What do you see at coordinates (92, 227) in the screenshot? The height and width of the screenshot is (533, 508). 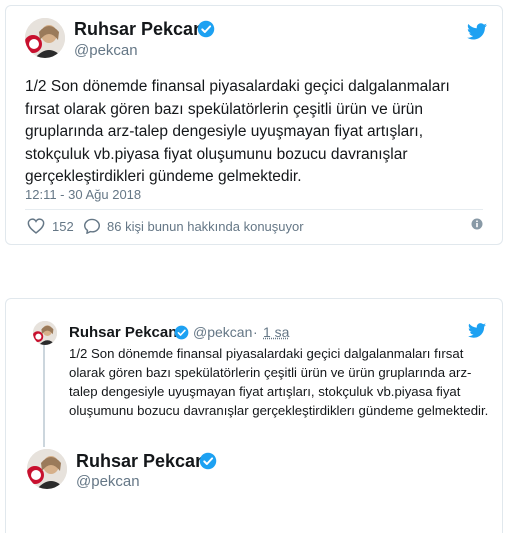 I see `speech-bubble-icon` at bounding box center [92, 227].